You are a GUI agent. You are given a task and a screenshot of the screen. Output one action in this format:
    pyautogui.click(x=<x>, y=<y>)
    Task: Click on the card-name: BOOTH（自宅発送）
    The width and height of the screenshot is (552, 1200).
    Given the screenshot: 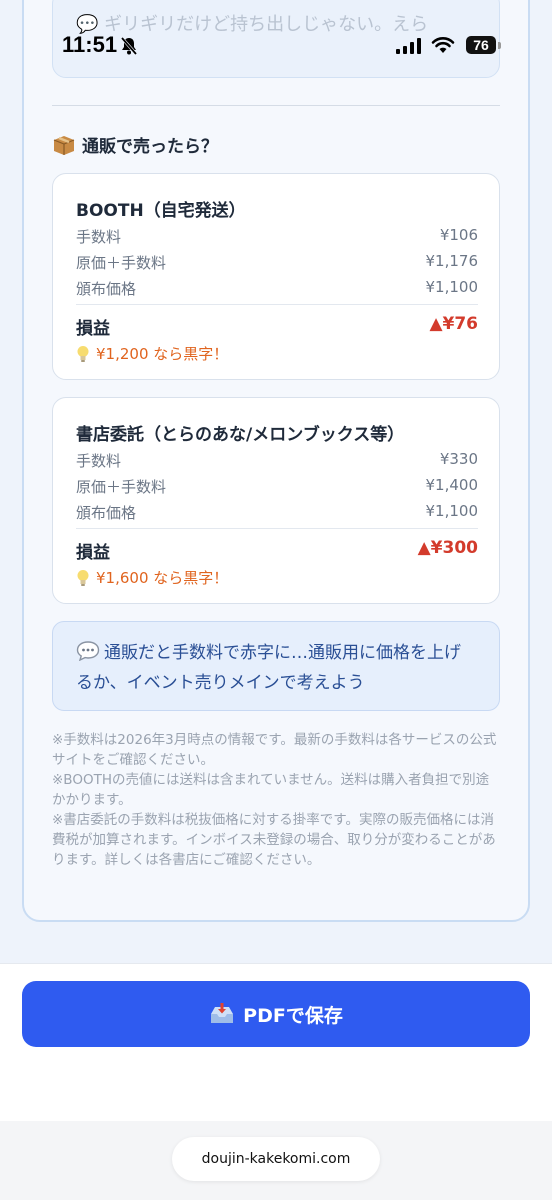 What is the action you would take?
    pyautogui.click(x=161, y=211)
    